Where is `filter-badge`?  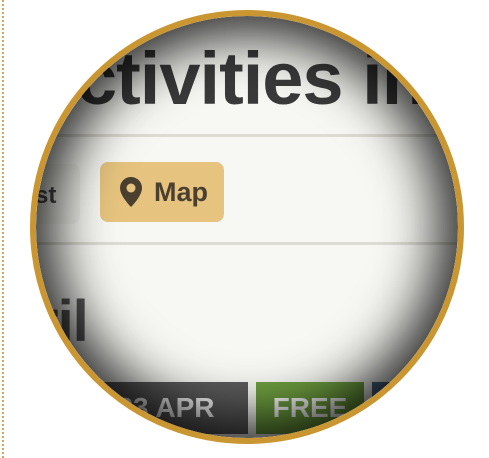
filter-badge is located at coordinates (407, 408).